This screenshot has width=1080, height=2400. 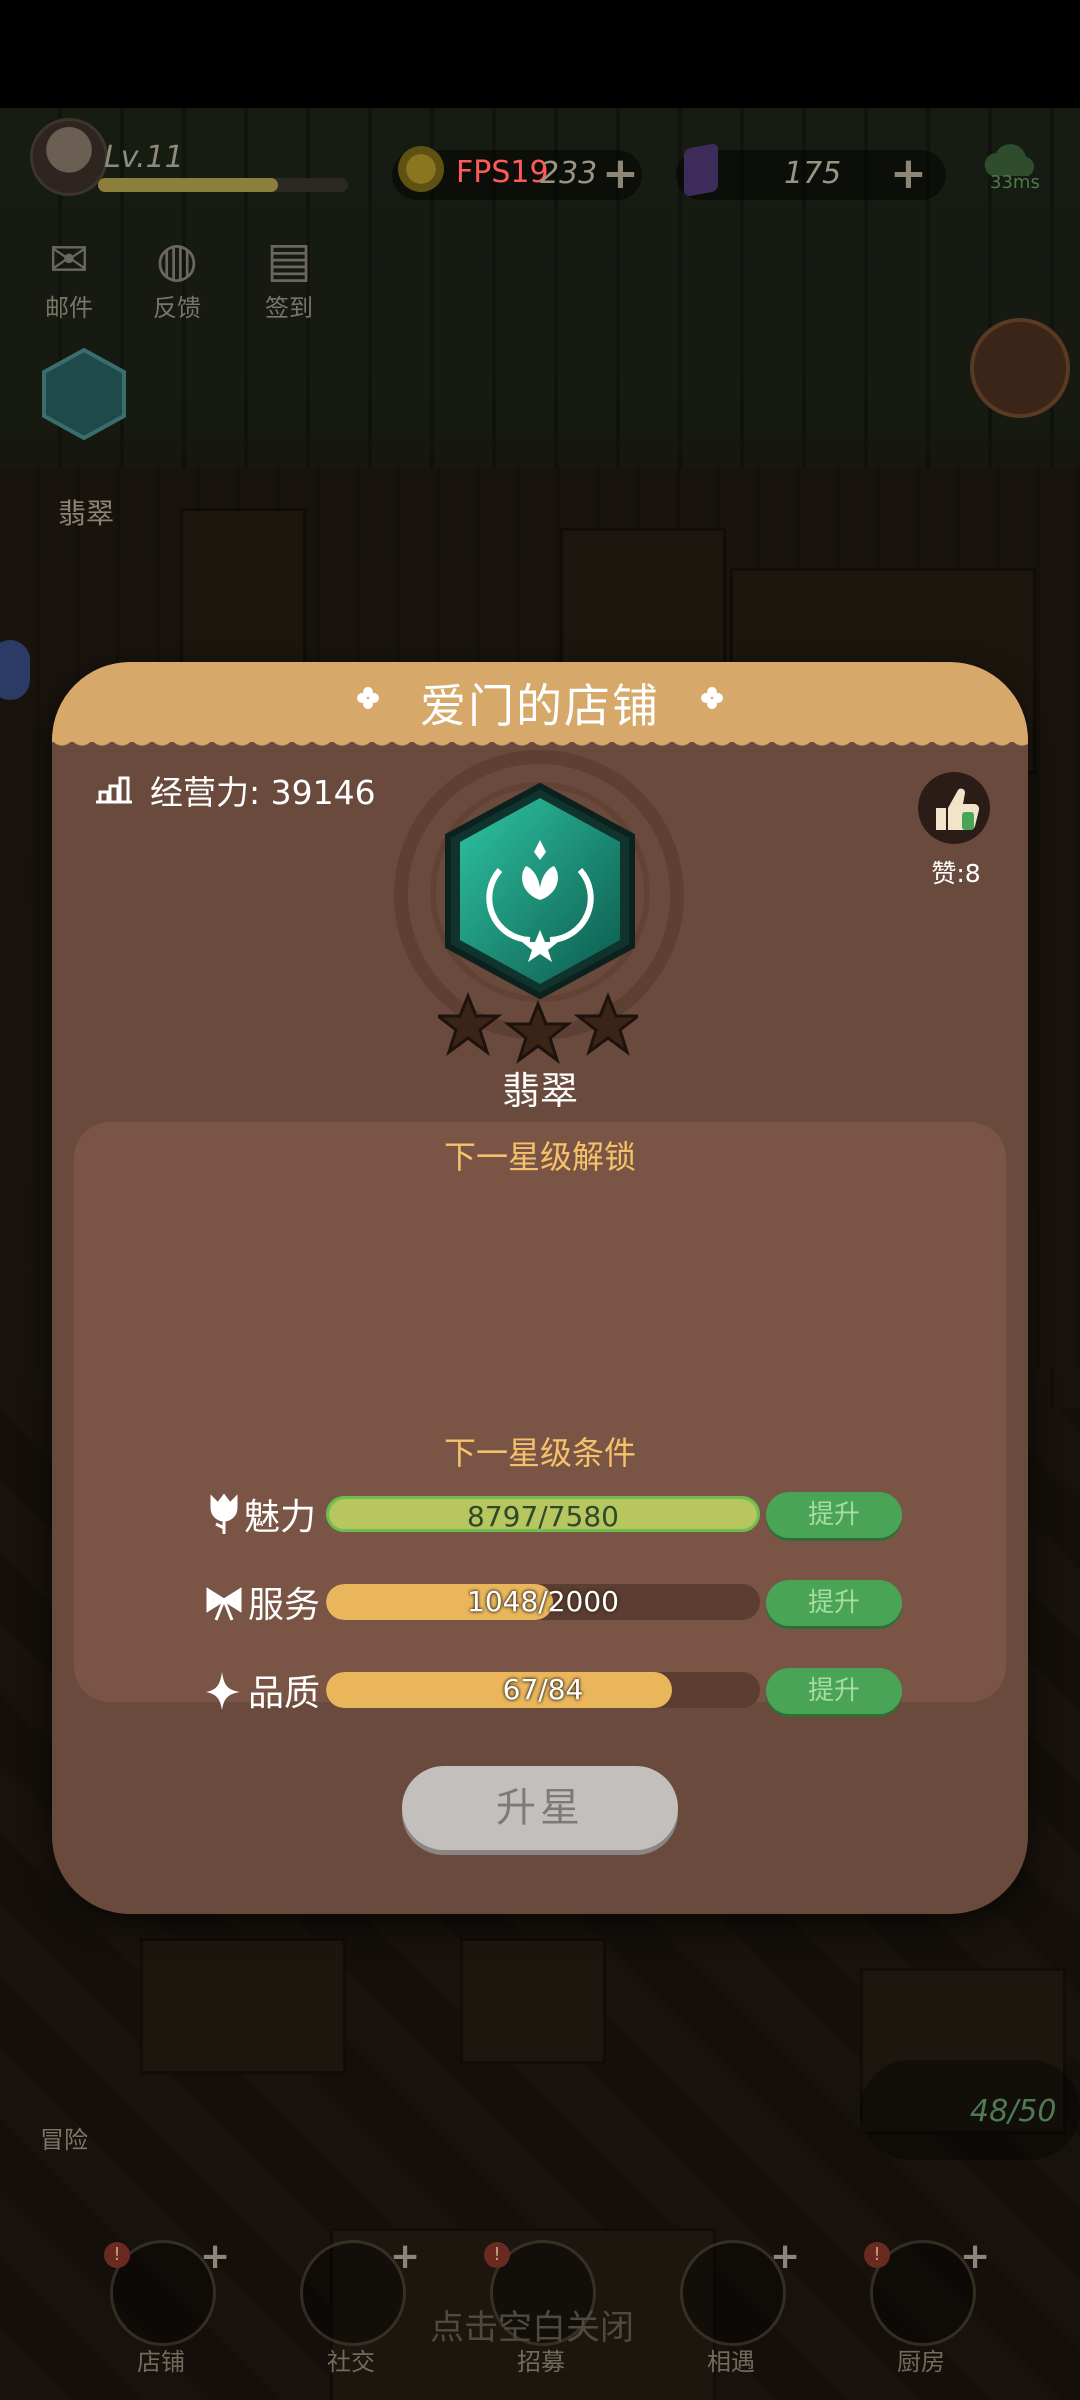 What do you see at coordinates (289, 308) in the screenshot?
I see `side-menu-label: 签到` at bounding box center [289, 308].